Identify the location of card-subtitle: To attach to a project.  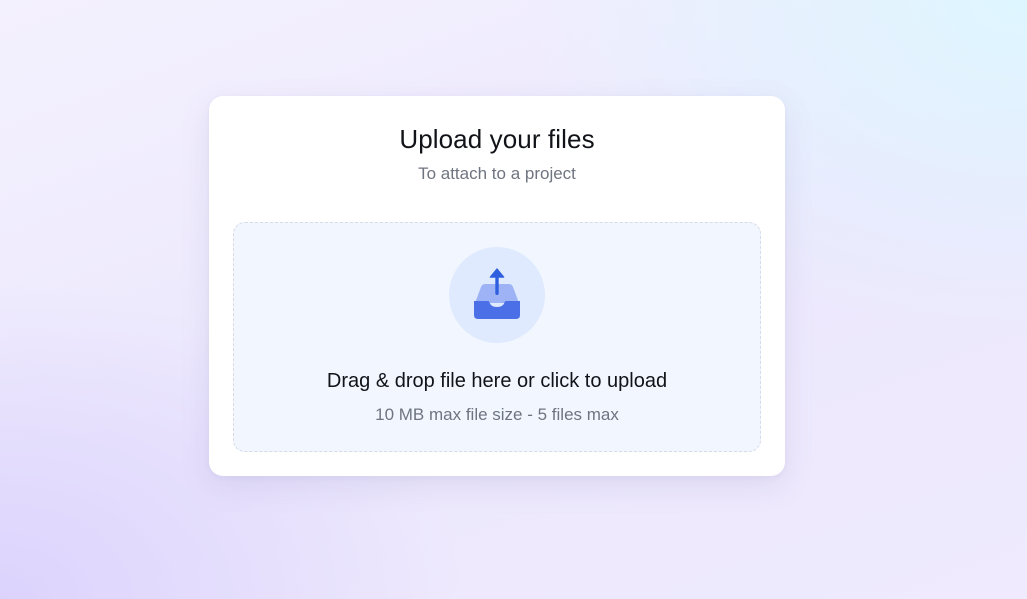
(497, 173).